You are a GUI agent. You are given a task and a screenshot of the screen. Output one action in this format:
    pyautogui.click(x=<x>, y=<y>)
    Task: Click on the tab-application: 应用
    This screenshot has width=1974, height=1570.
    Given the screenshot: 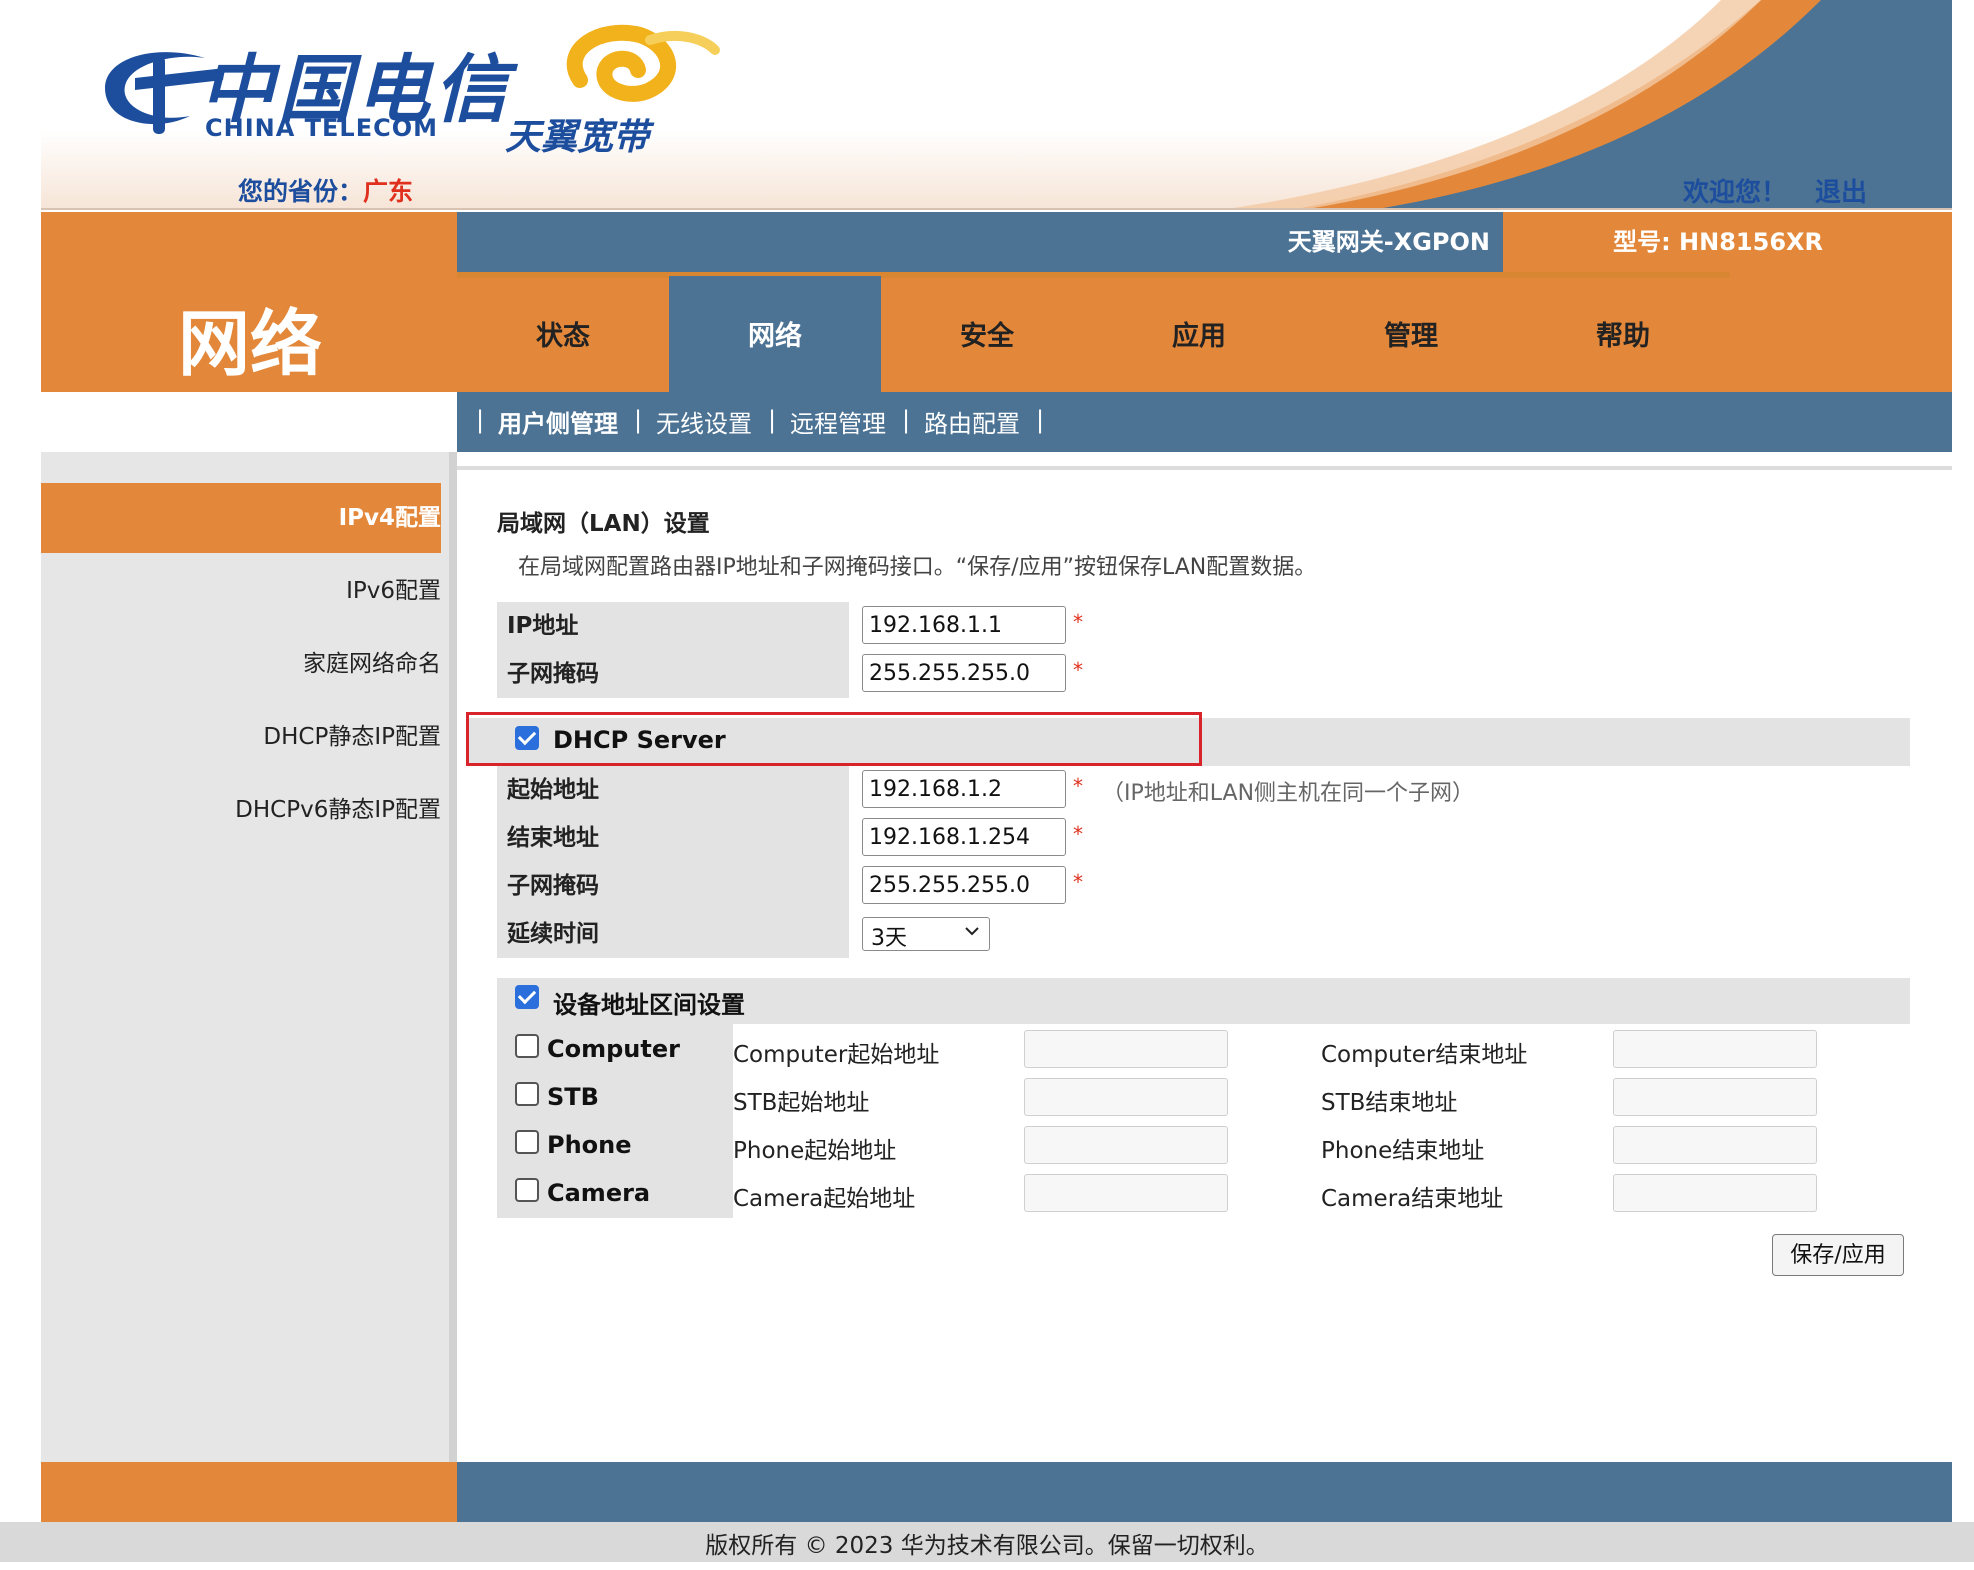 What is the action you would take?
    pyautogui.click(x=1199, y=334)
    